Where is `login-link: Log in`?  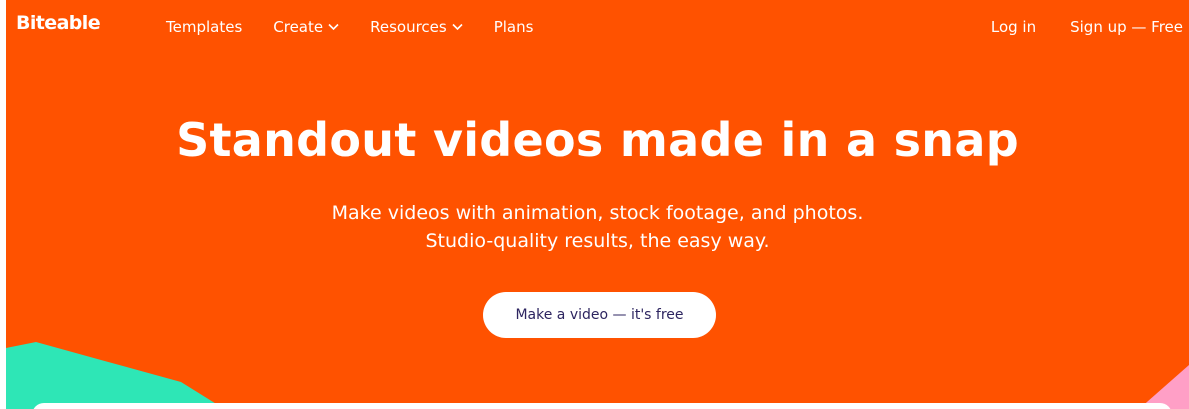
login-link: Log in is located at coordinates (1013, 27).